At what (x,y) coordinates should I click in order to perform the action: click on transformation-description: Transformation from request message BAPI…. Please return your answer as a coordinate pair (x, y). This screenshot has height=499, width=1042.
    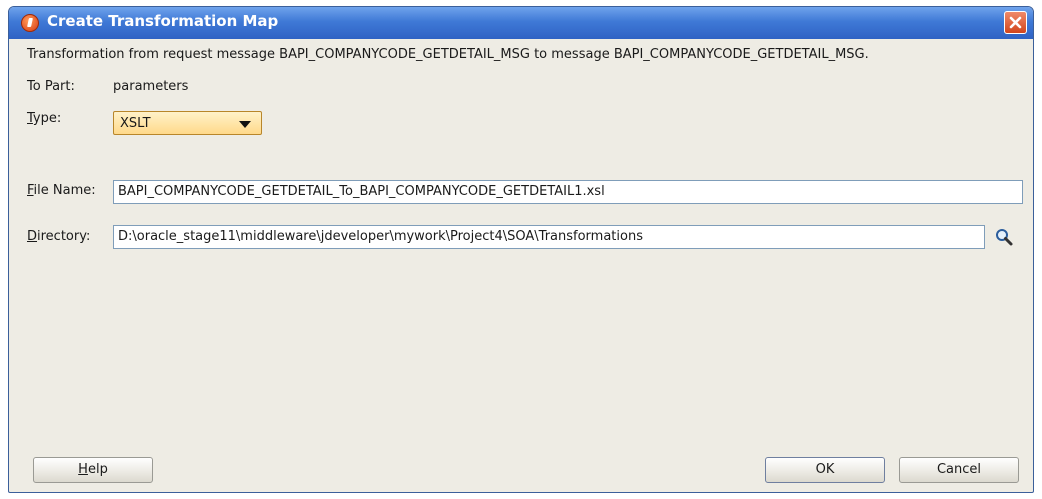
    Looking at the image, I should click on (448, 54).